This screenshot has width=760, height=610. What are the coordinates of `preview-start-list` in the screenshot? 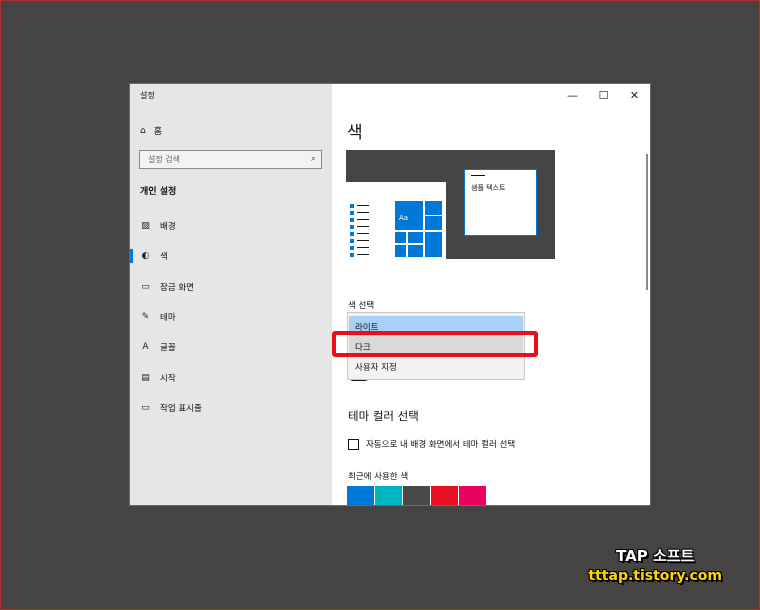 It's located at (359, 230).